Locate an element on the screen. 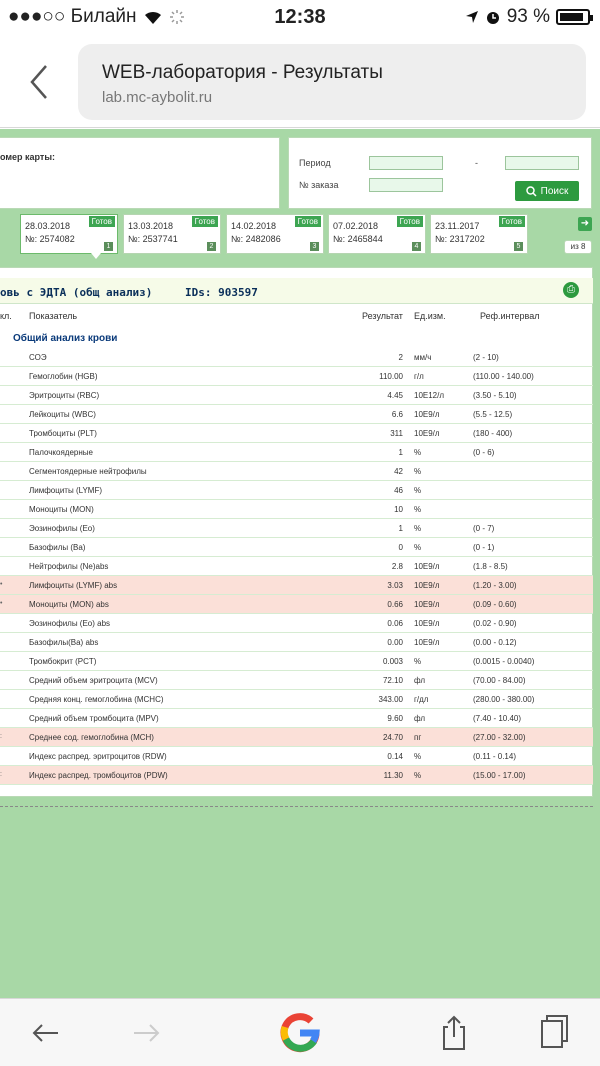 The width and height of the screenshot is (600, 1066). row-result: 0.66 is located at coordinates (395, 604).